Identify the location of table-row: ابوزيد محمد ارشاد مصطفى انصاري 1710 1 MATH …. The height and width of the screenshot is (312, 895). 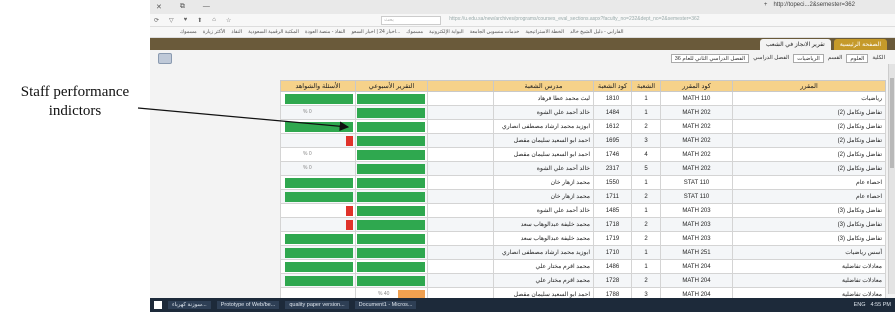
(583, 252).